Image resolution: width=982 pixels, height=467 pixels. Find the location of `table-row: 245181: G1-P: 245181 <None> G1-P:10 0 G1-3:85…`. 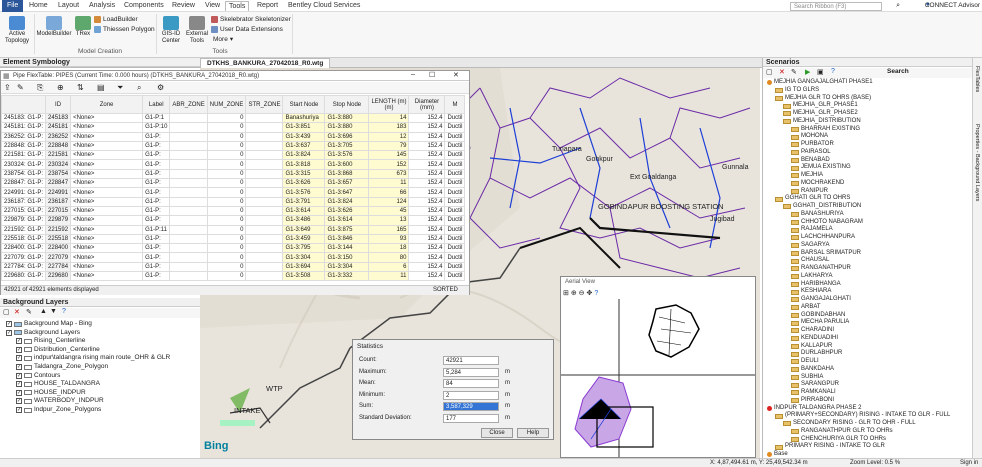

table-row: 245181: G1-P: 245181 <None> G1-P:10 0 G1-3:85… is located at coordinates (233, 127).